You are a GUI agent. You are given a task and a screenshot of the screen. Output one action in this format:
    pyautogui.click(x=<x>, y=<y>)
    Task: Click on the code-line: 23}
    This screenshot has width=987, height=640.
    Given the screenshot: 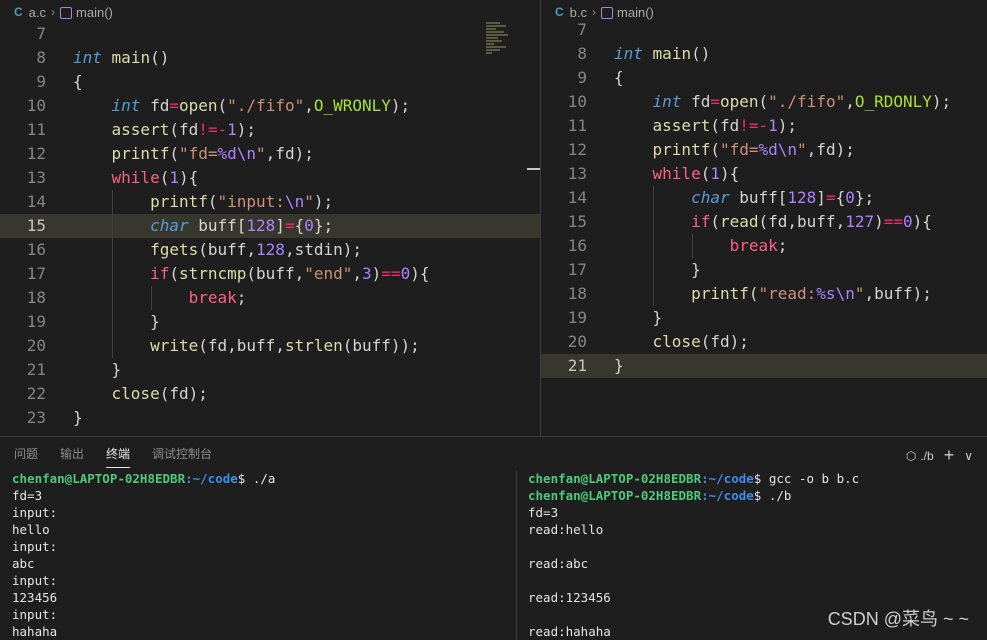 What is the action you would take?
    pyautogui.click(x=270, y=418)
    